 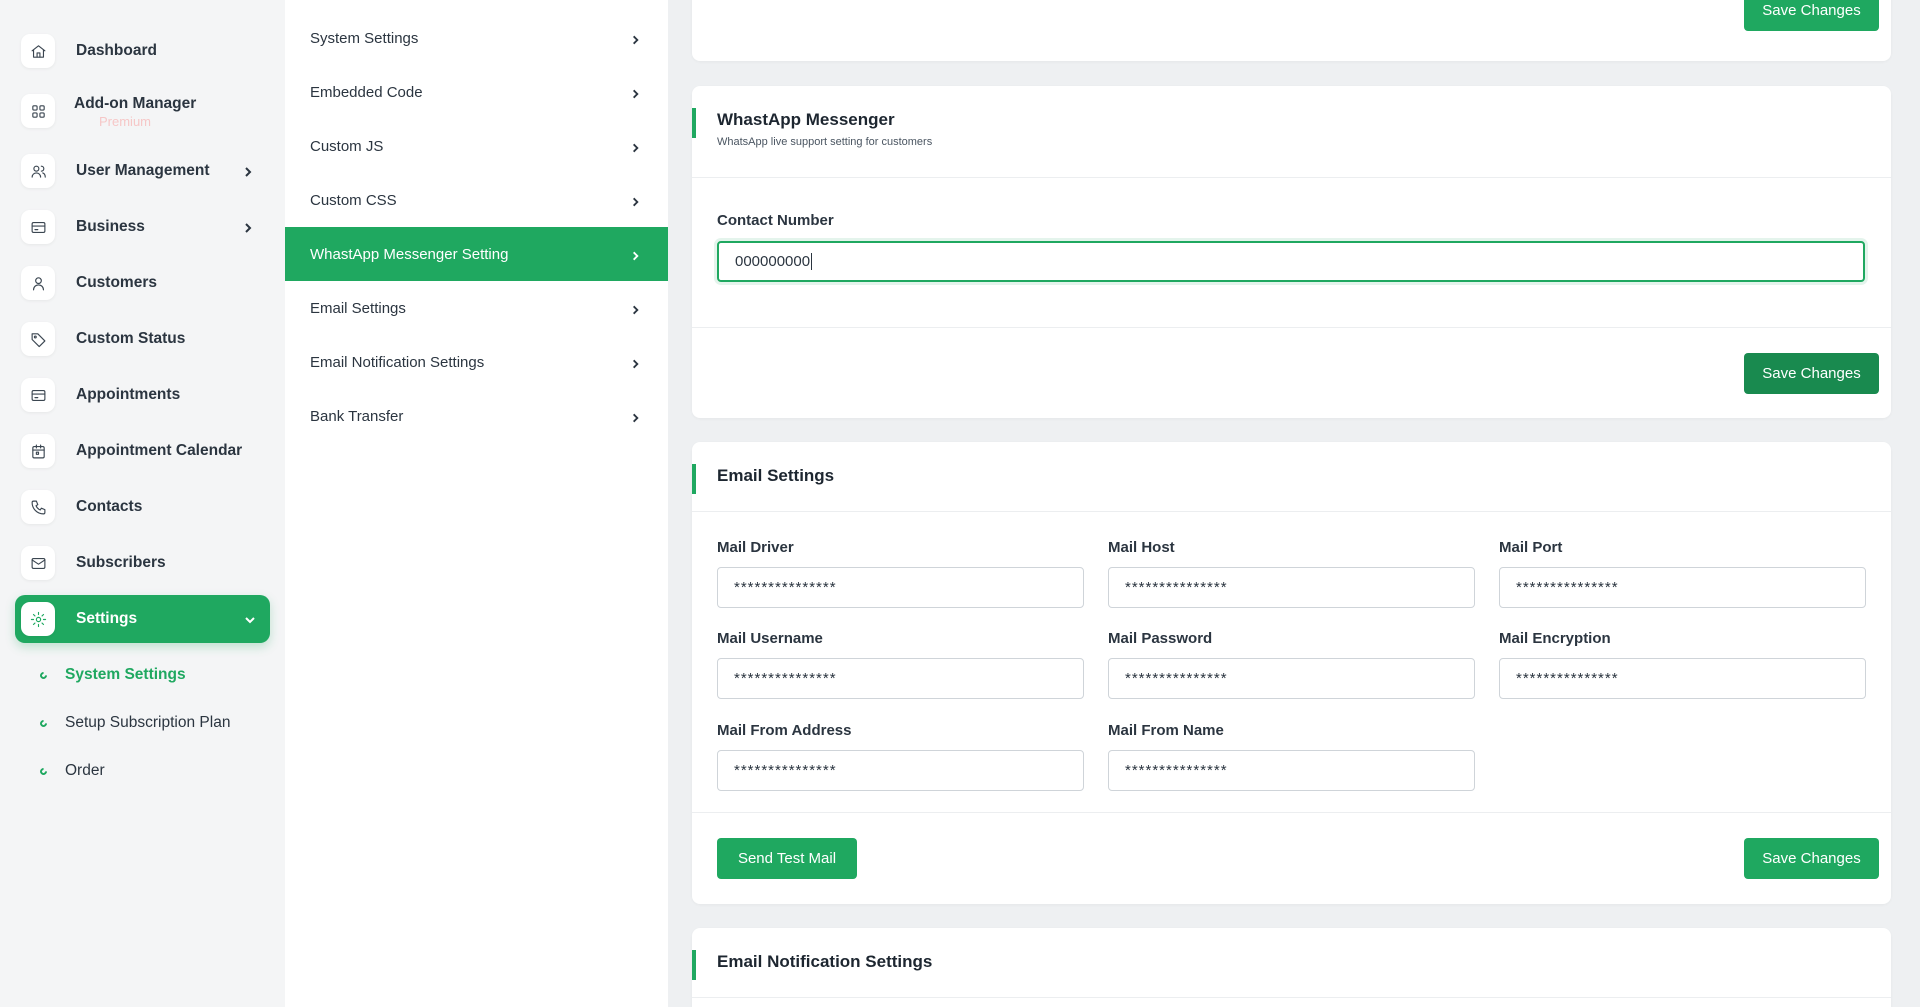 What do you see at coordinates (755, 547) in the screenshot?
I see `mail-driver-label: Mail Driver` at bounding box center [755, 547].